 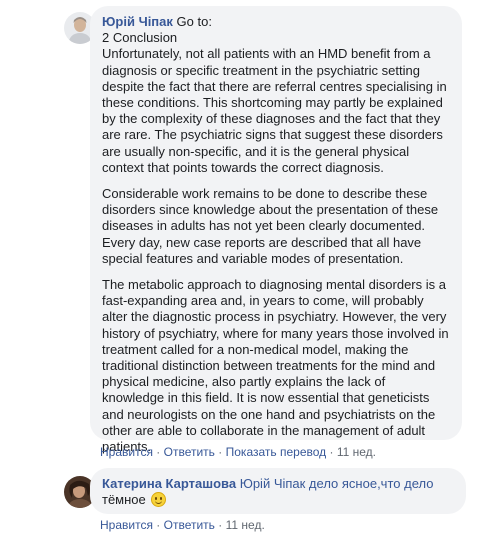 I want to click on comment-text: тёмное, so click(x=124, y=500).